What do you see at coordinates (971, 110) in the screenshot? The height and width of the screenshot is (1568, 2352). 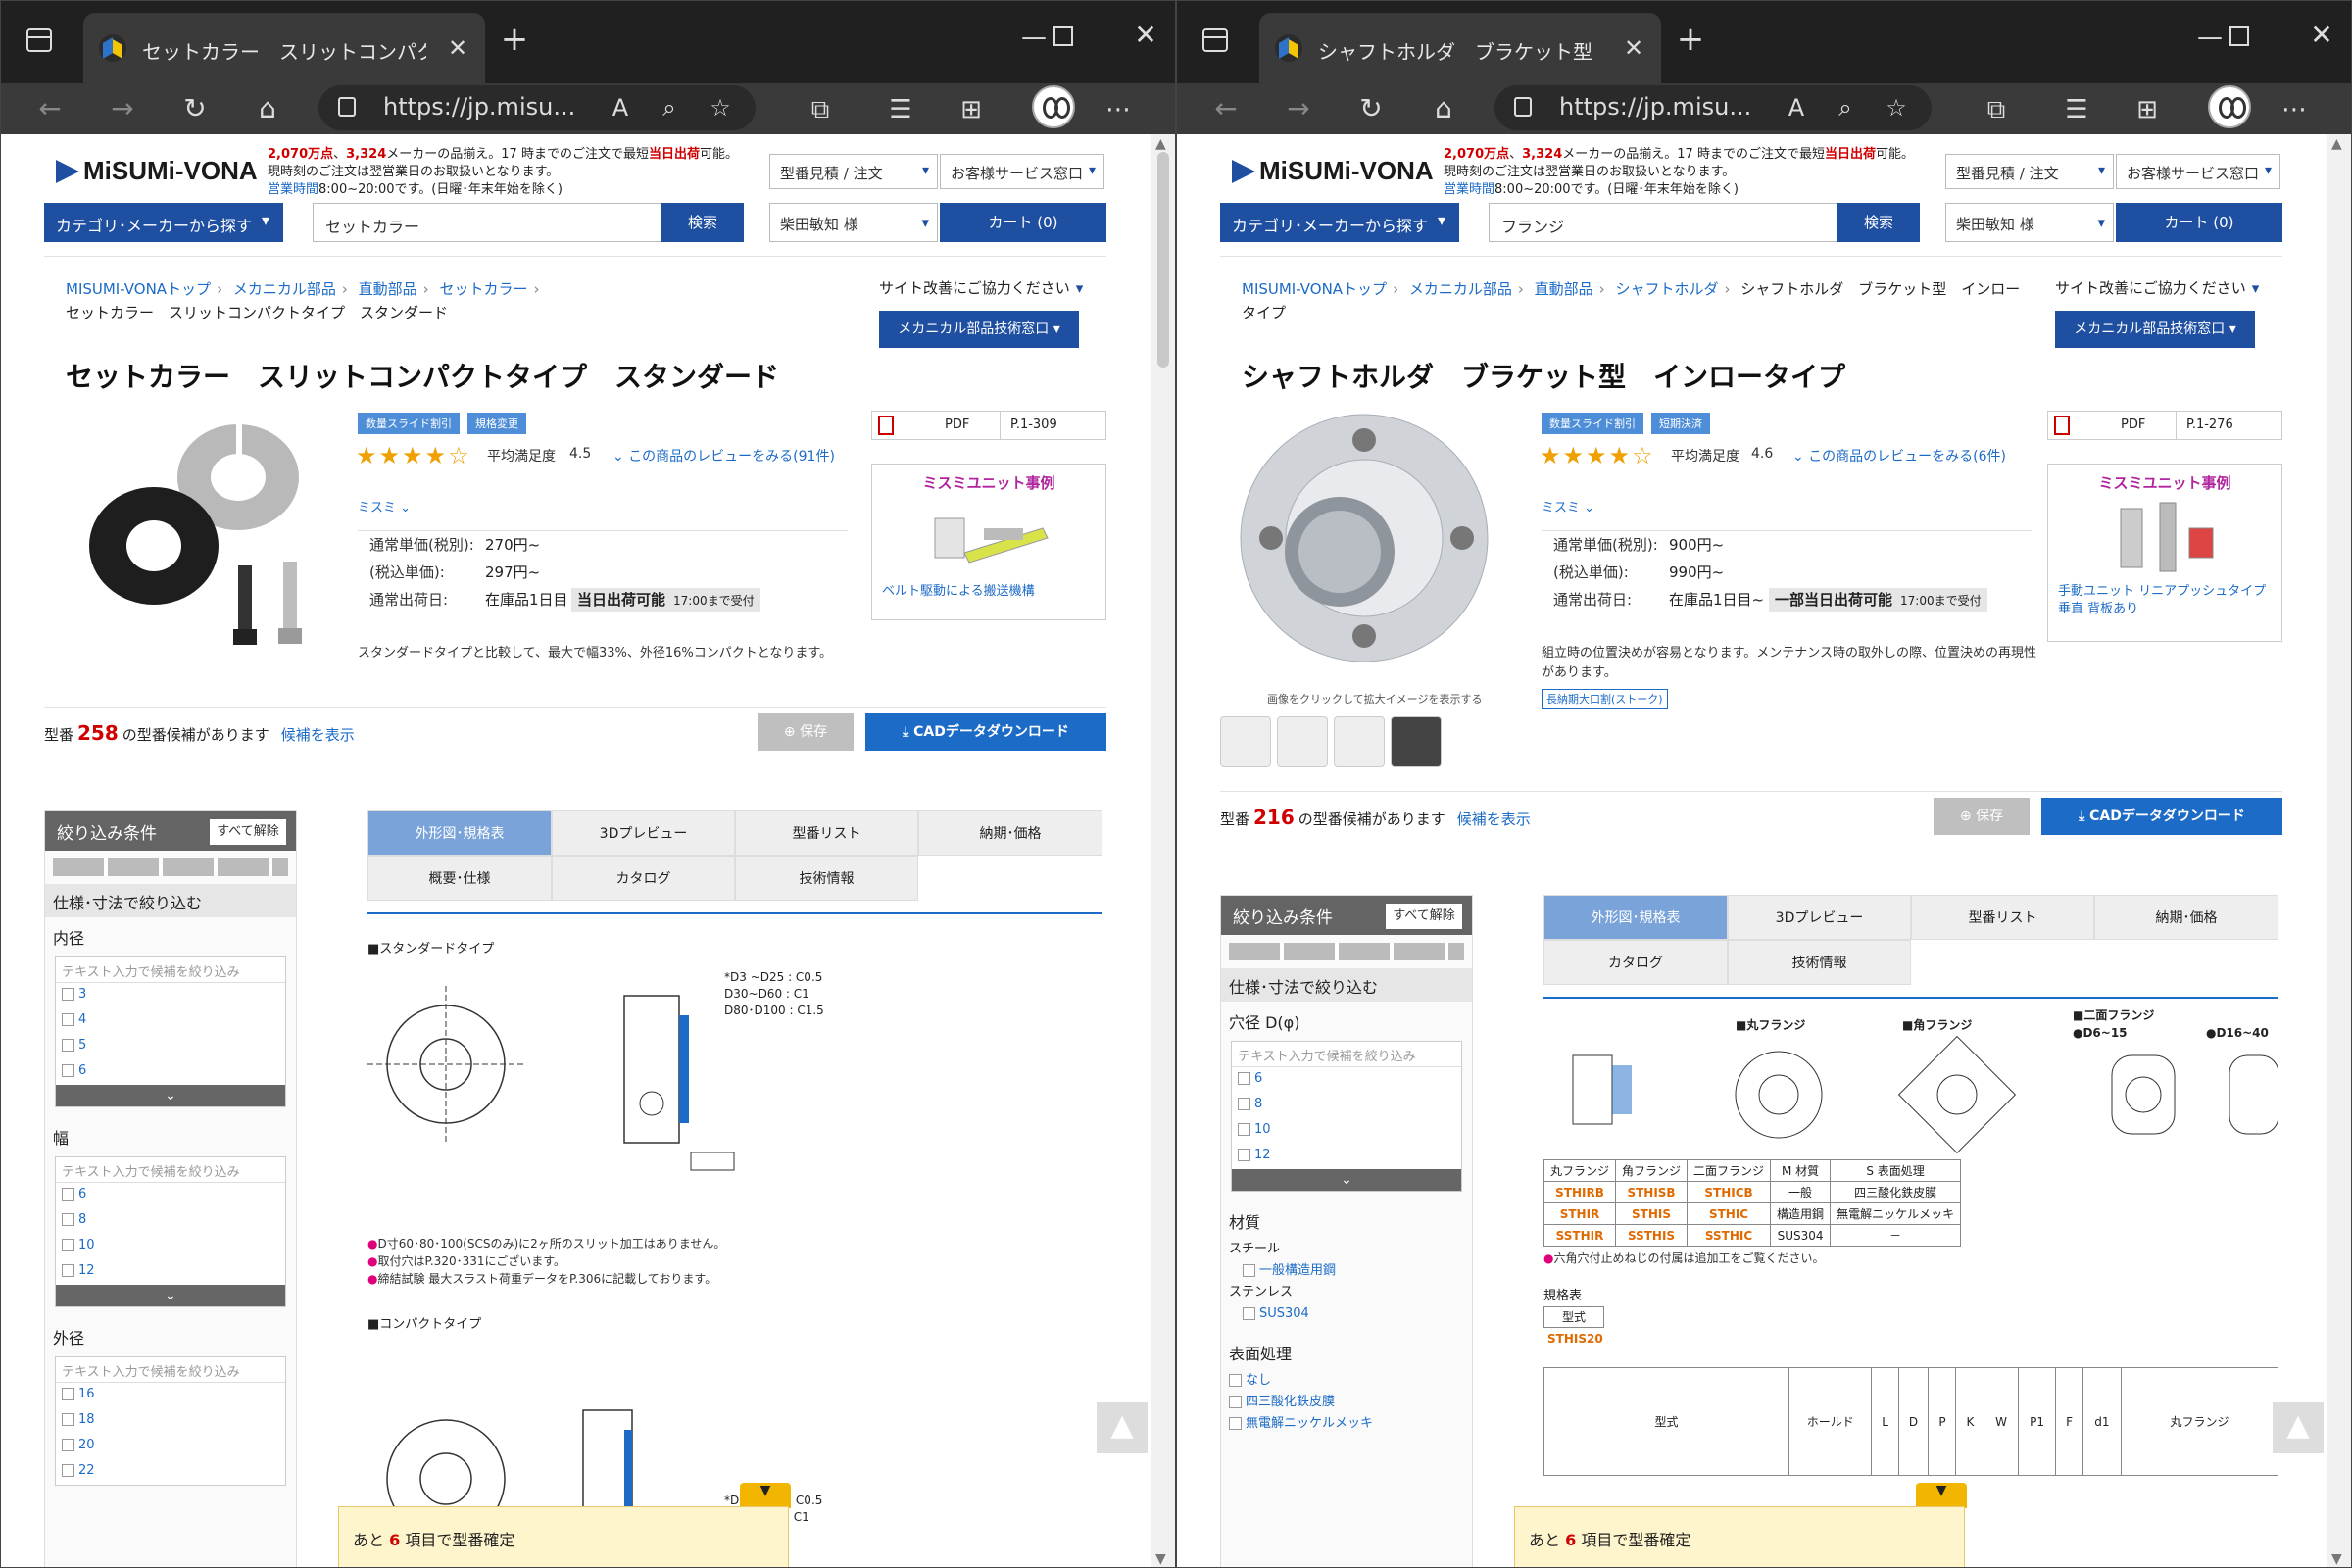 I see `collections-icon: ⊞` at bounding box center [971, 110].